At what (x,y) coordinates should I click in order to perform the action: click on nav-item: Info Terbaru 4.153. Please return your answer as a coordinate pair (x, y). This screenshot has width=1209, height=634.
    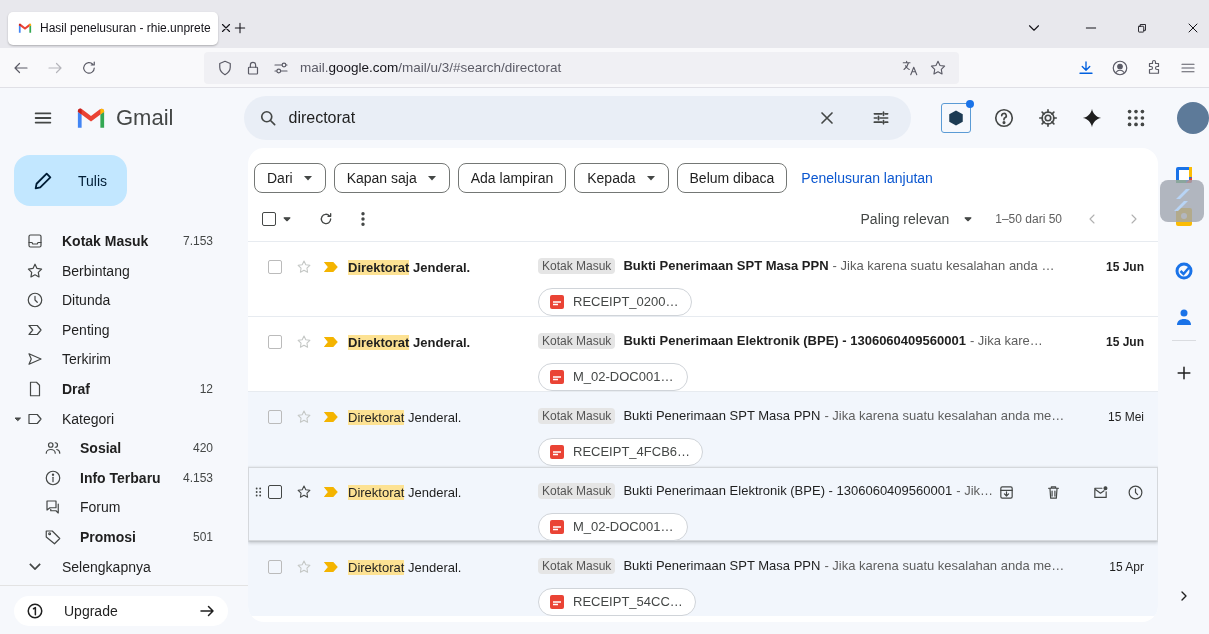
    Looking at the image, I should click on (120, 478).